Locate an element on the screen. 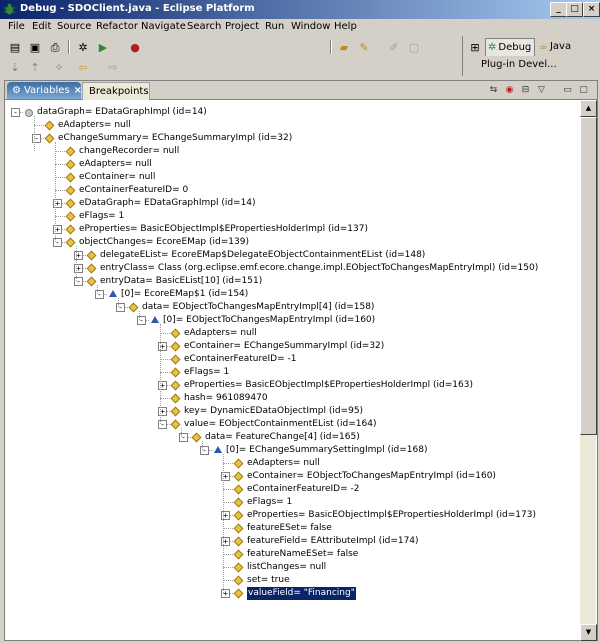 Image resolution: width=600 pixels, height=643 pixels. tree-row: - dataGraph= EDataGraphImpl (id=14) is located at coordinates (292, 112).